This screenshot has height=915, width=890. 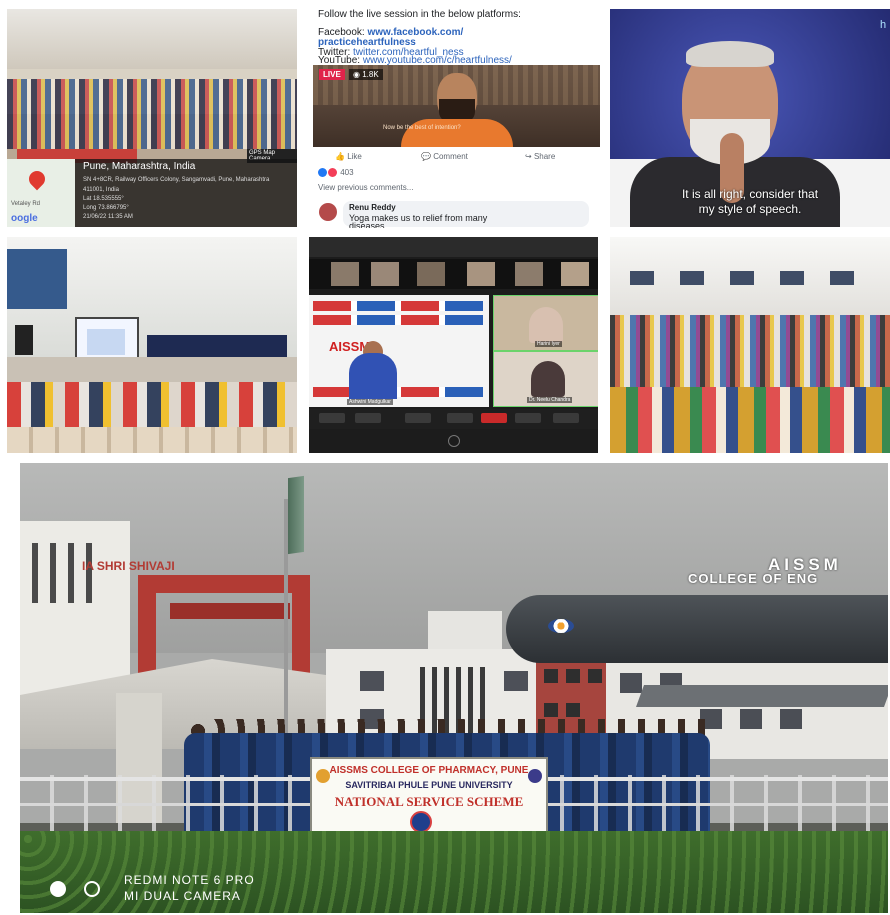 What do you see at coordinates (454, 441) in the screenshot?
I see `home-circle-icon` at bounding box center [454, 441].